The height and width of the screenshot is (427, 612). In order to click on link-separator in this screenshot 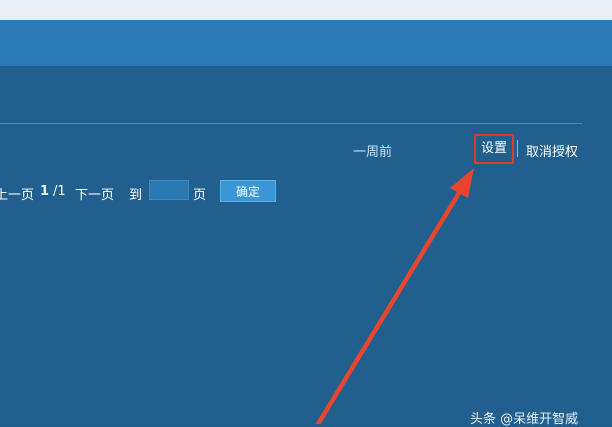, I will do `click(517, 148)`.